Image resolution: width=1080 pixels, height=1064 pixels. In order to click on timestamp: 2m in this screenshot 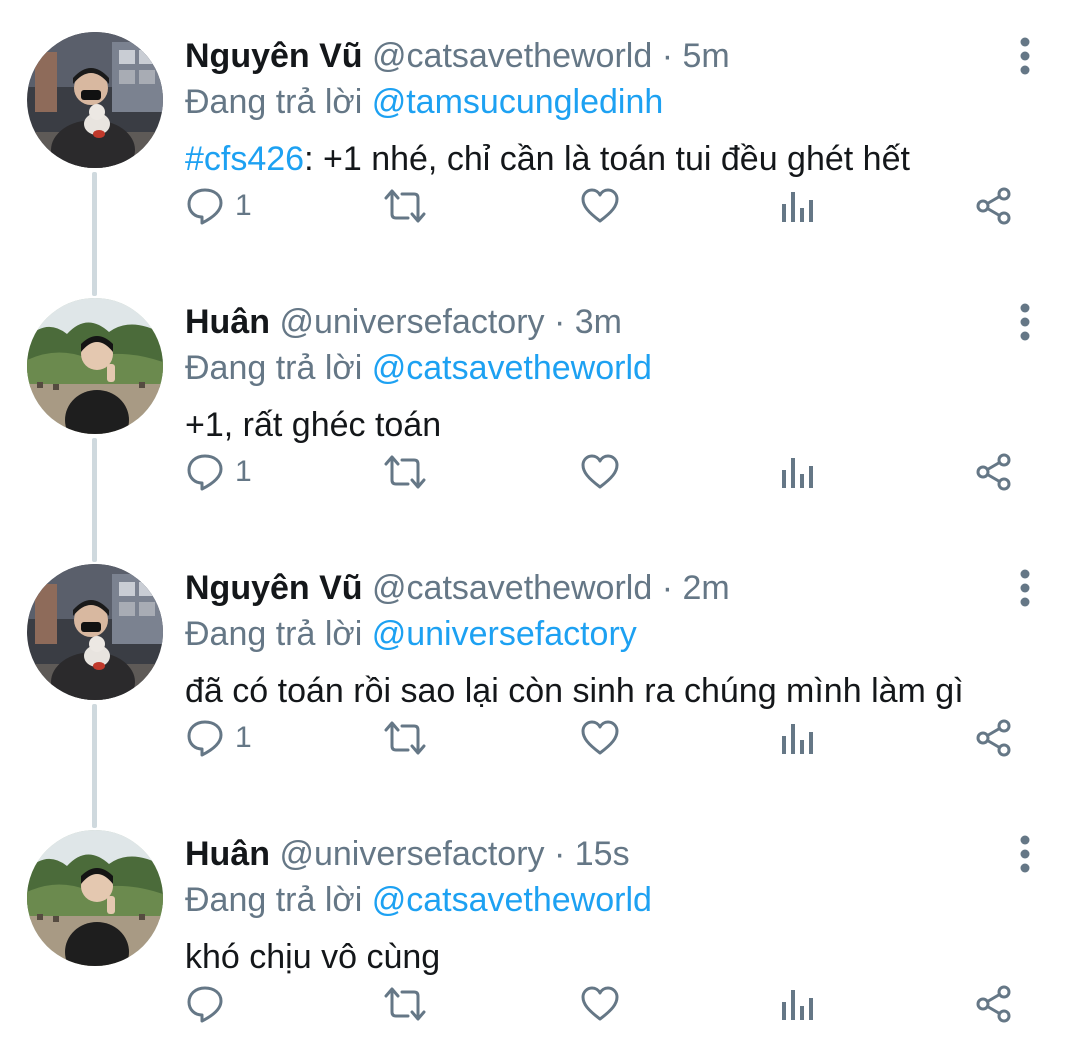, I will do `click(705, 588)`.